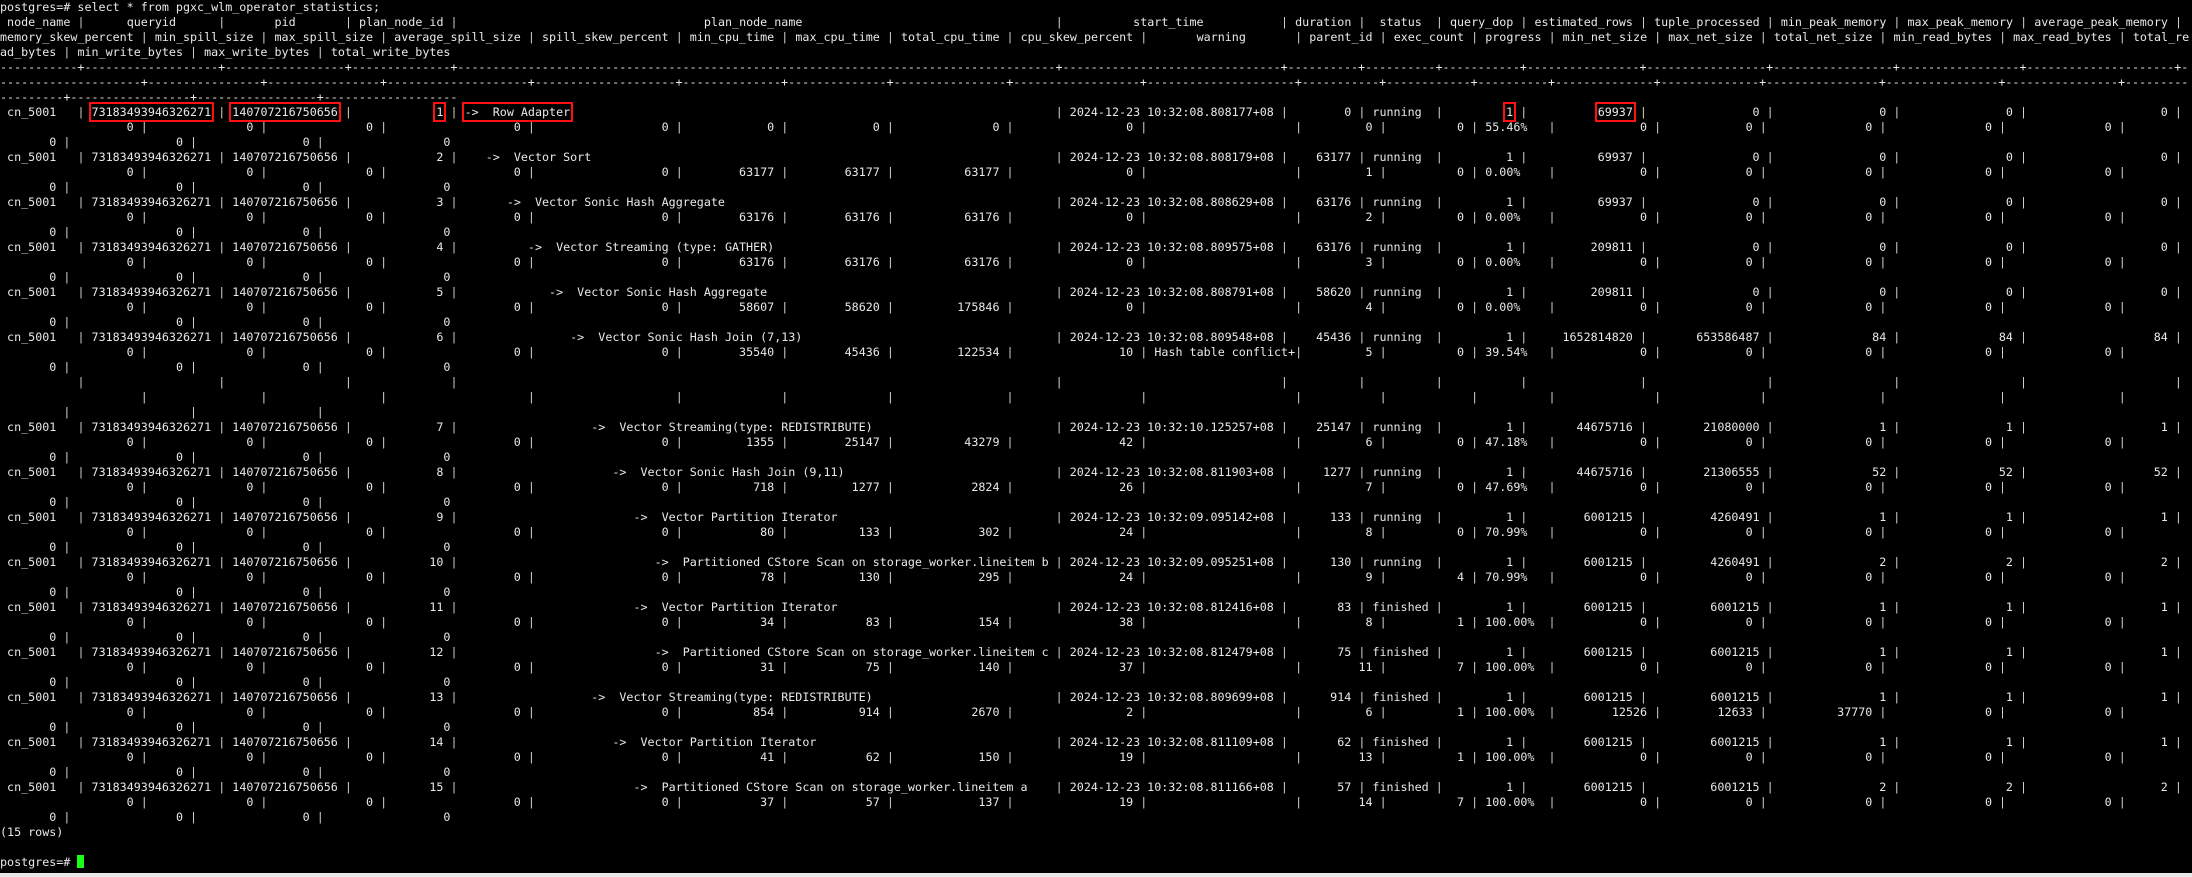 The width and height of the screenshot is (2192, 877). Describe the element at coordinates (28, 142) in the screenshot. I see `cell-total-read-bytes: 0` at that location.